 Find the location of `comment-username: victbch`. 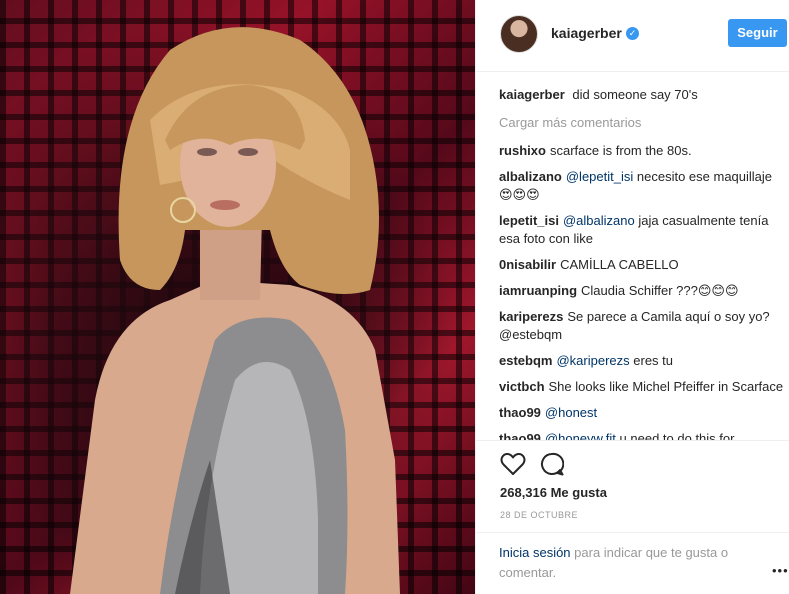

comment-username: victbch is located at coordinates (522, 386).